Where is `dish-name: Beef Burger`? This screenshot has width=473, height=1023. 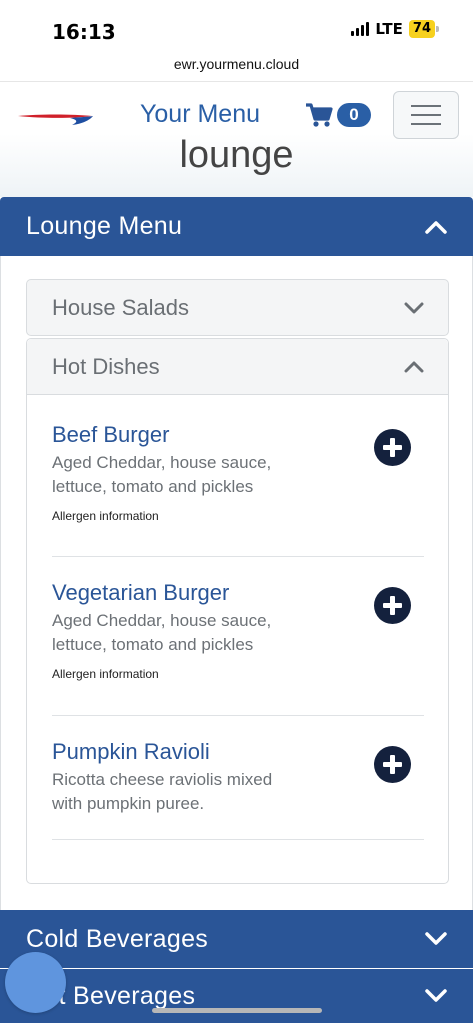
dish-name: Beef Burger is located at coordinates (238, 435).